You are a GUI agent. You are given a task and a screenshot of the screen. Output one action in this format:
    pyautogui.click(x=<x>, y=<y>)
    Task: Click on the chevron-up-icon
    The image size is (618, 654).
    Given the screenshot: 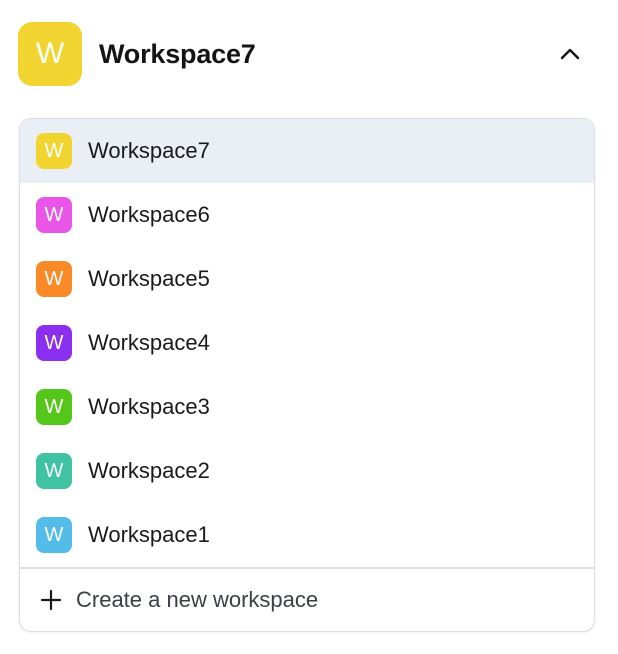 What is the action you would take?
    pyautogui.click(x=570, y=54)
    